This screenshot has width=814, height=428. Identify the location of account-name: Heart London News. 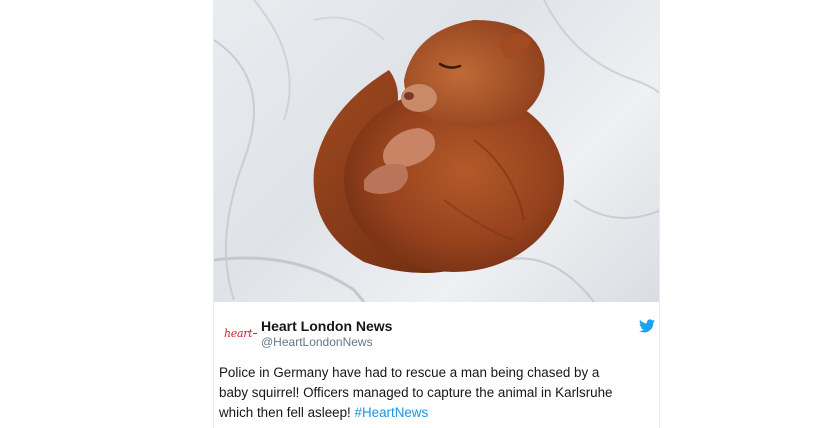
(326, 326).